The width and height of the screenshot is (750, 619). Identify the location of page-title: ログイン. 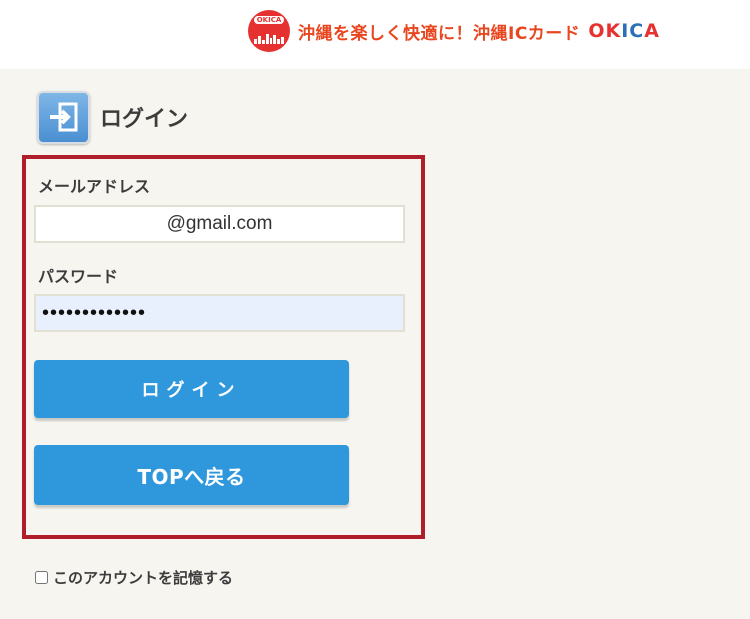
(144, 119).